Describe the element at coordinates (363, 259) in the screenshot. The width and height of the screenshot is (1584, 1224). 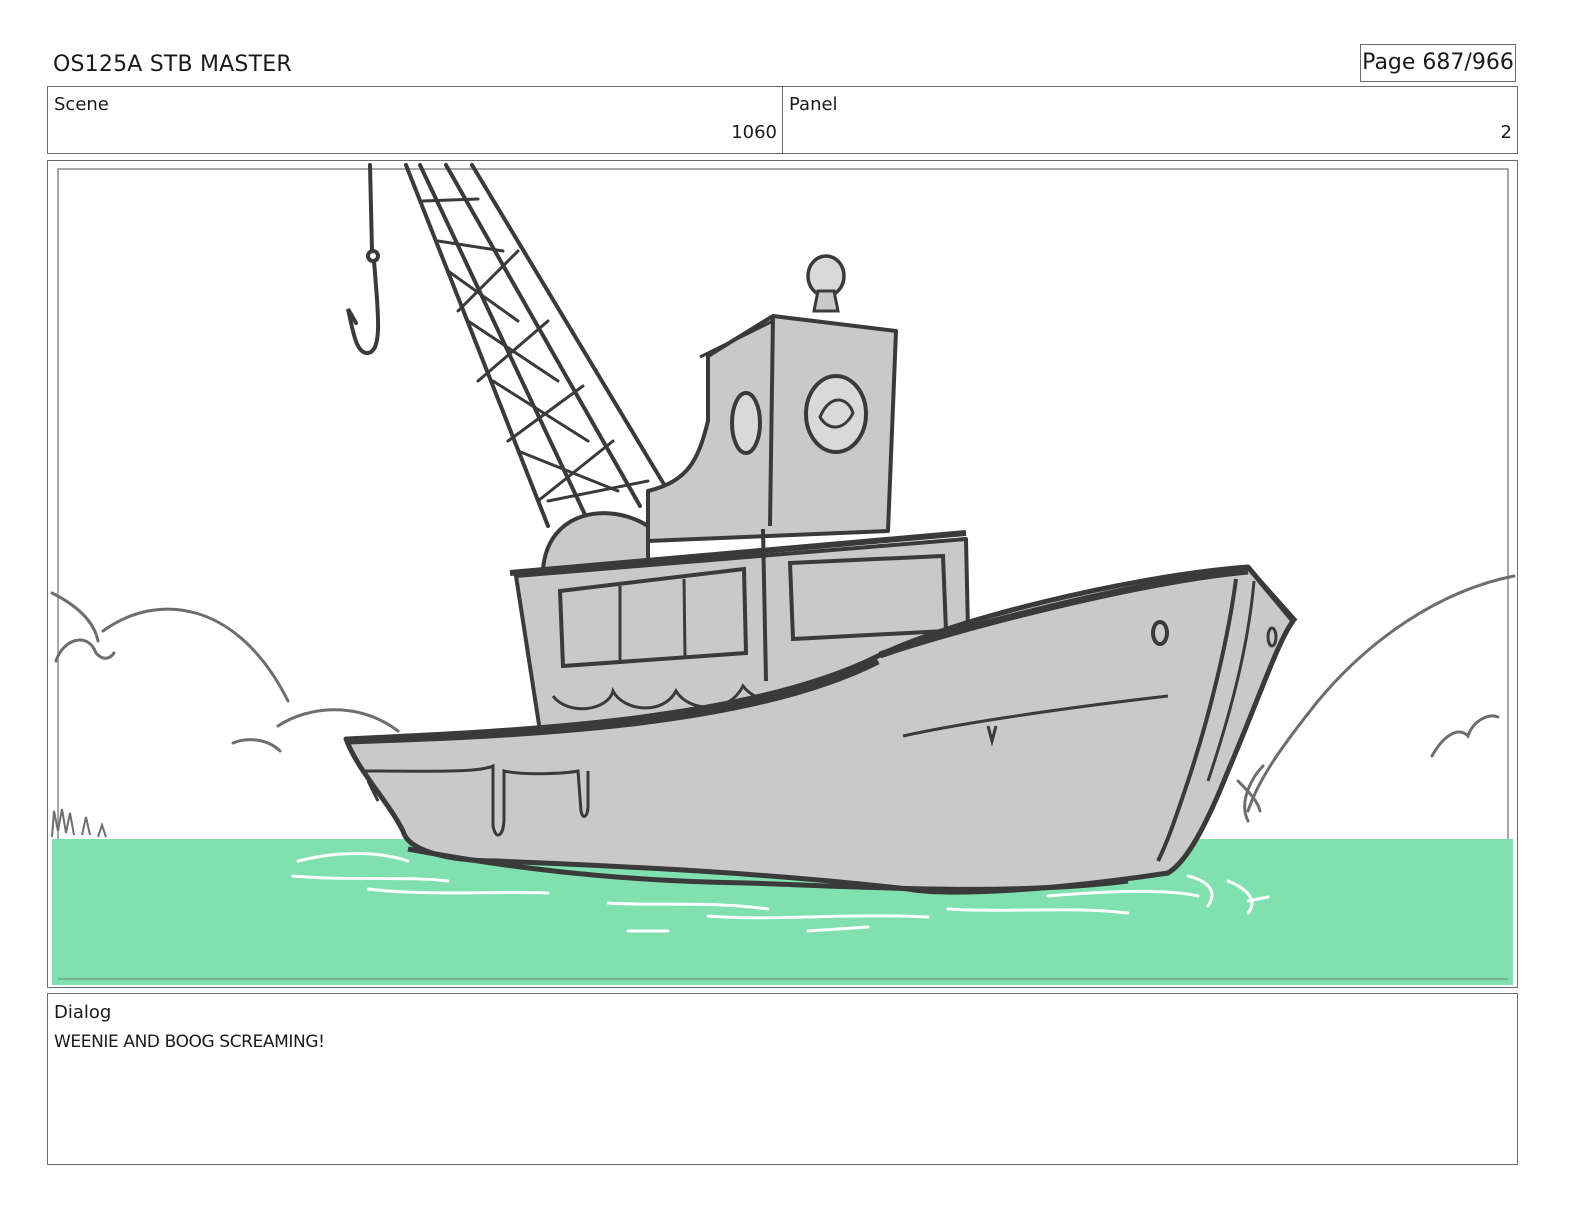
I see `crane-hook` at that location.